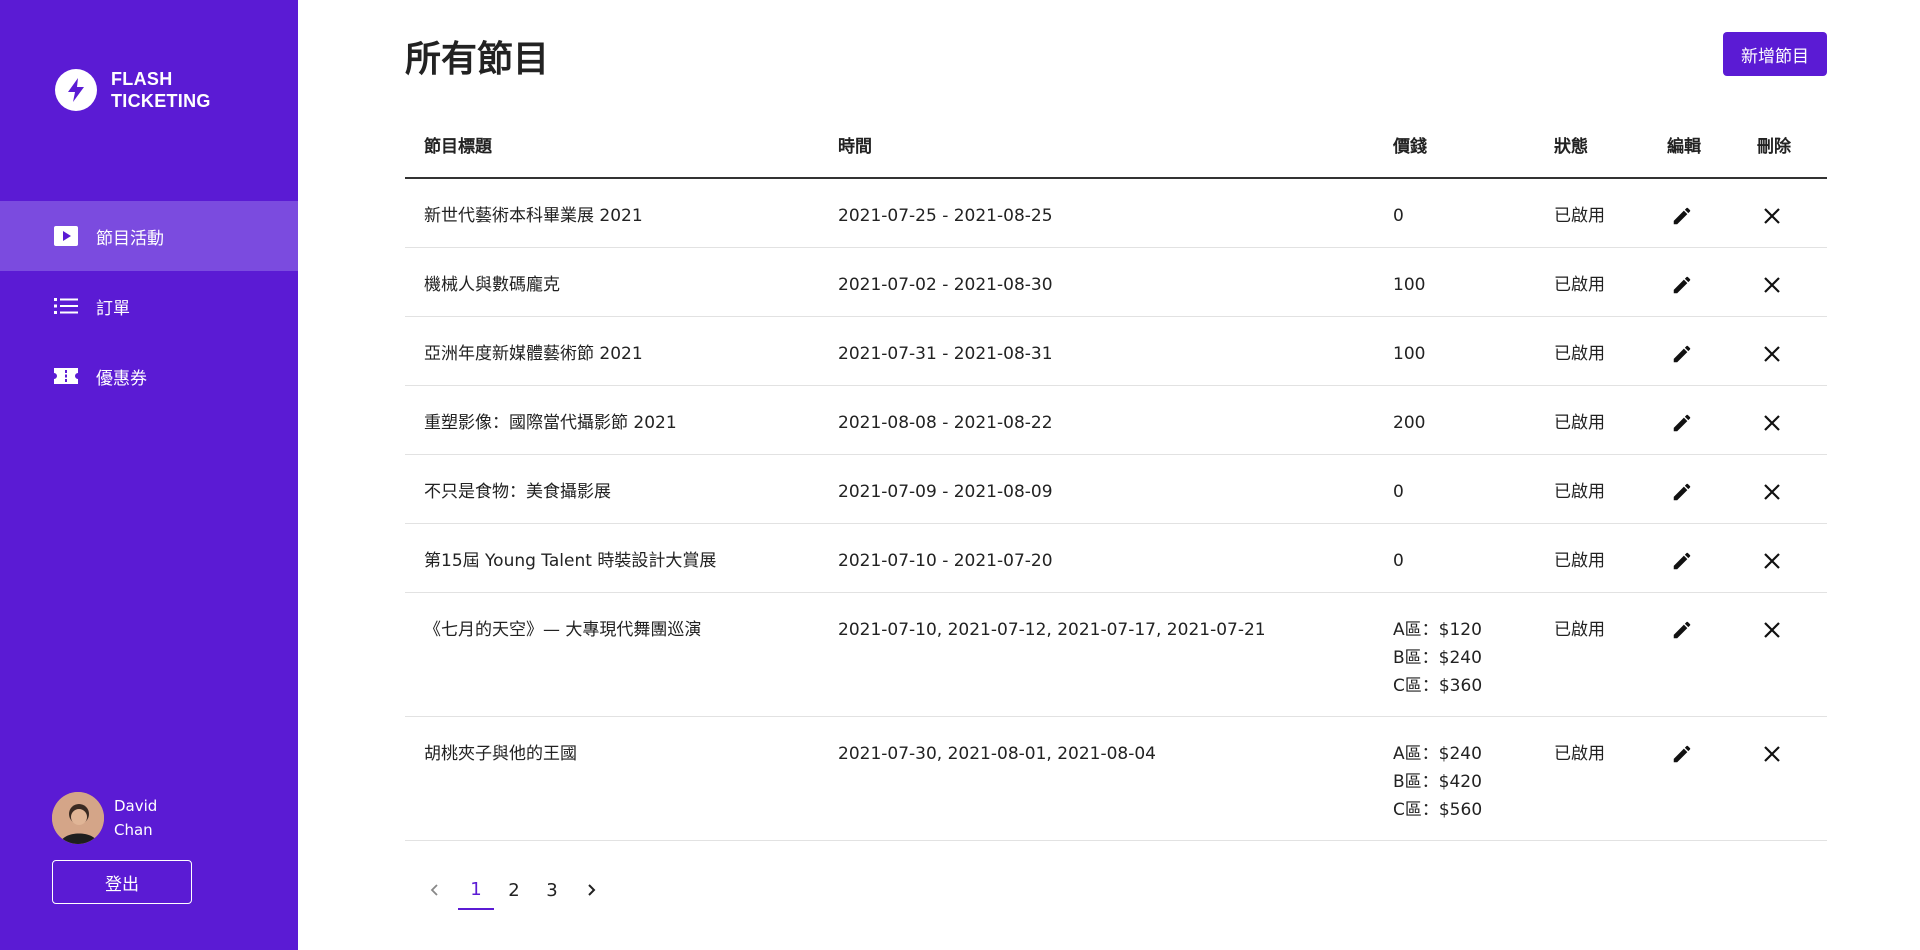 The height and width of the screenshot is (950, 1920). I want to click on event-title: 重塑影像：國際當代攝影節 2021, so click(550, 423).